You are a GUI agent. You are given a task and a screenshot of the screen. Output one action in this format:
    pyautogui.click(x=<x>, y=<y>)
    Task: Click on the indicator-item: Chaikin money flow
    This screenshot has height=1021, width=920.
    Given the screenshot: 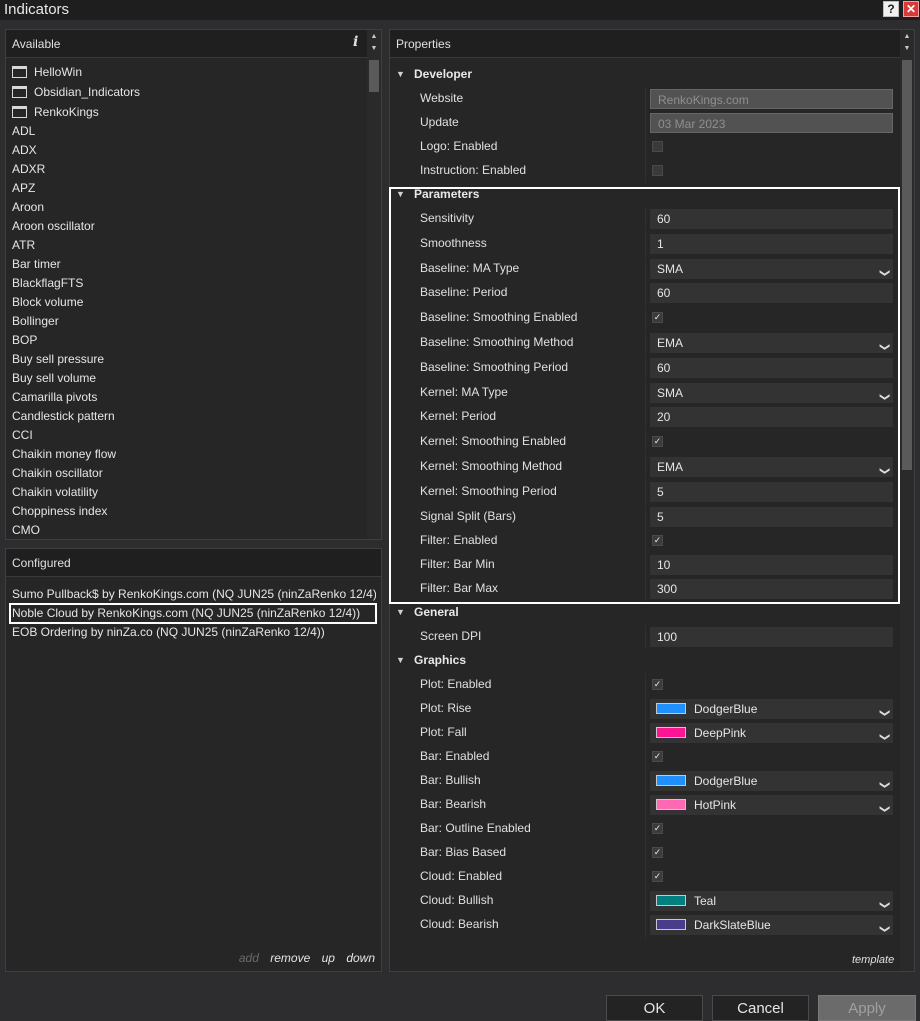 What is the action you would take?
    pyautogui.click(x=186, y=454)
    